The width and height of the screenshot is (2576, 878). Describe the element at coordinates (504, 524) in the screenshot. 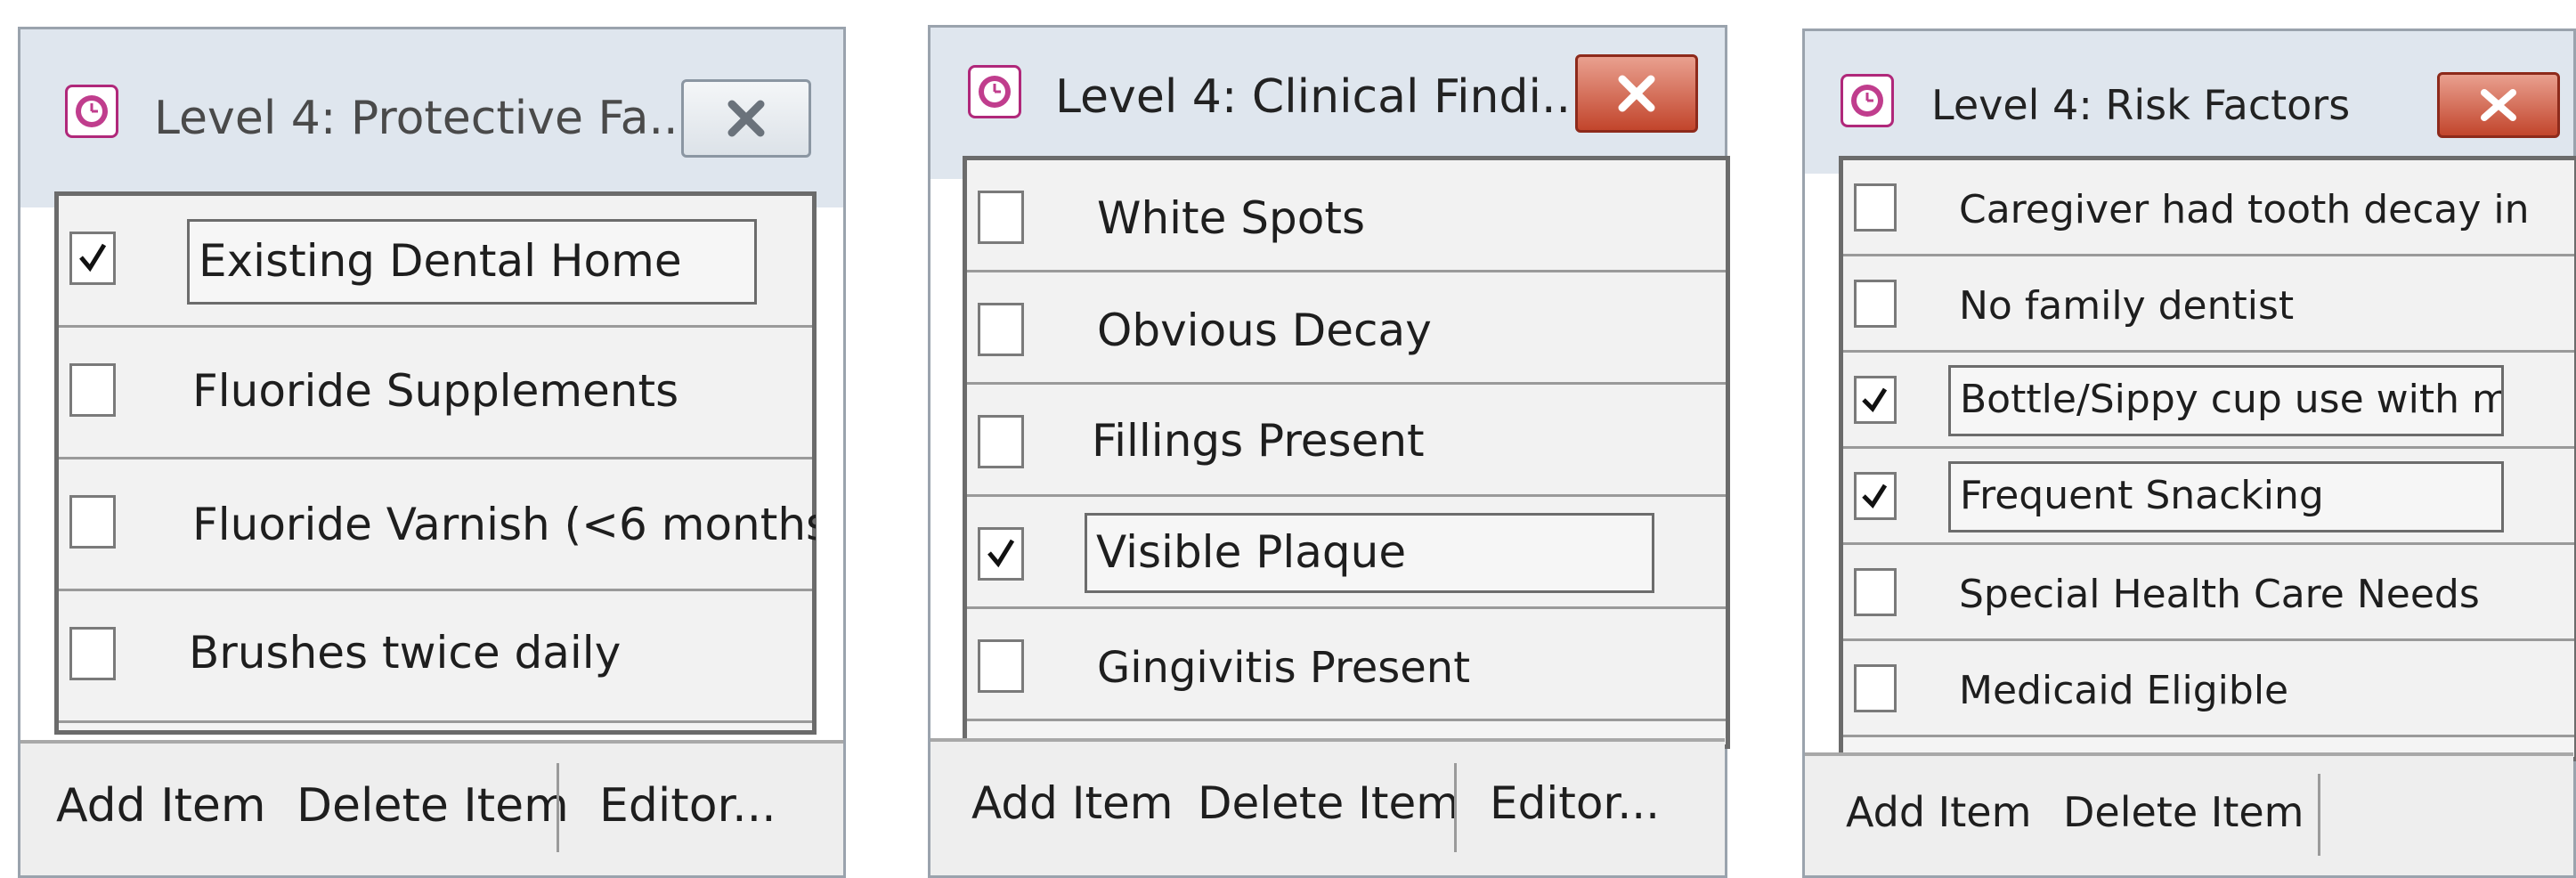

I see `item-label: Fluoride Varnish (<6 months` at that location.